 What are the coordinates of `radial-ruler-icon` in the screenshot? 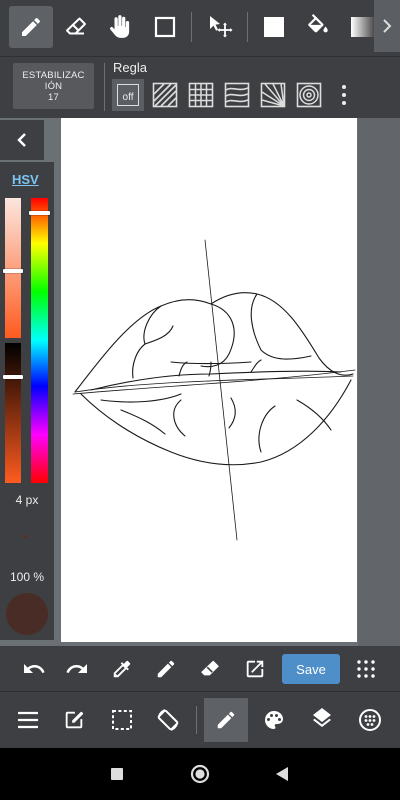 It's located at (273, 95).